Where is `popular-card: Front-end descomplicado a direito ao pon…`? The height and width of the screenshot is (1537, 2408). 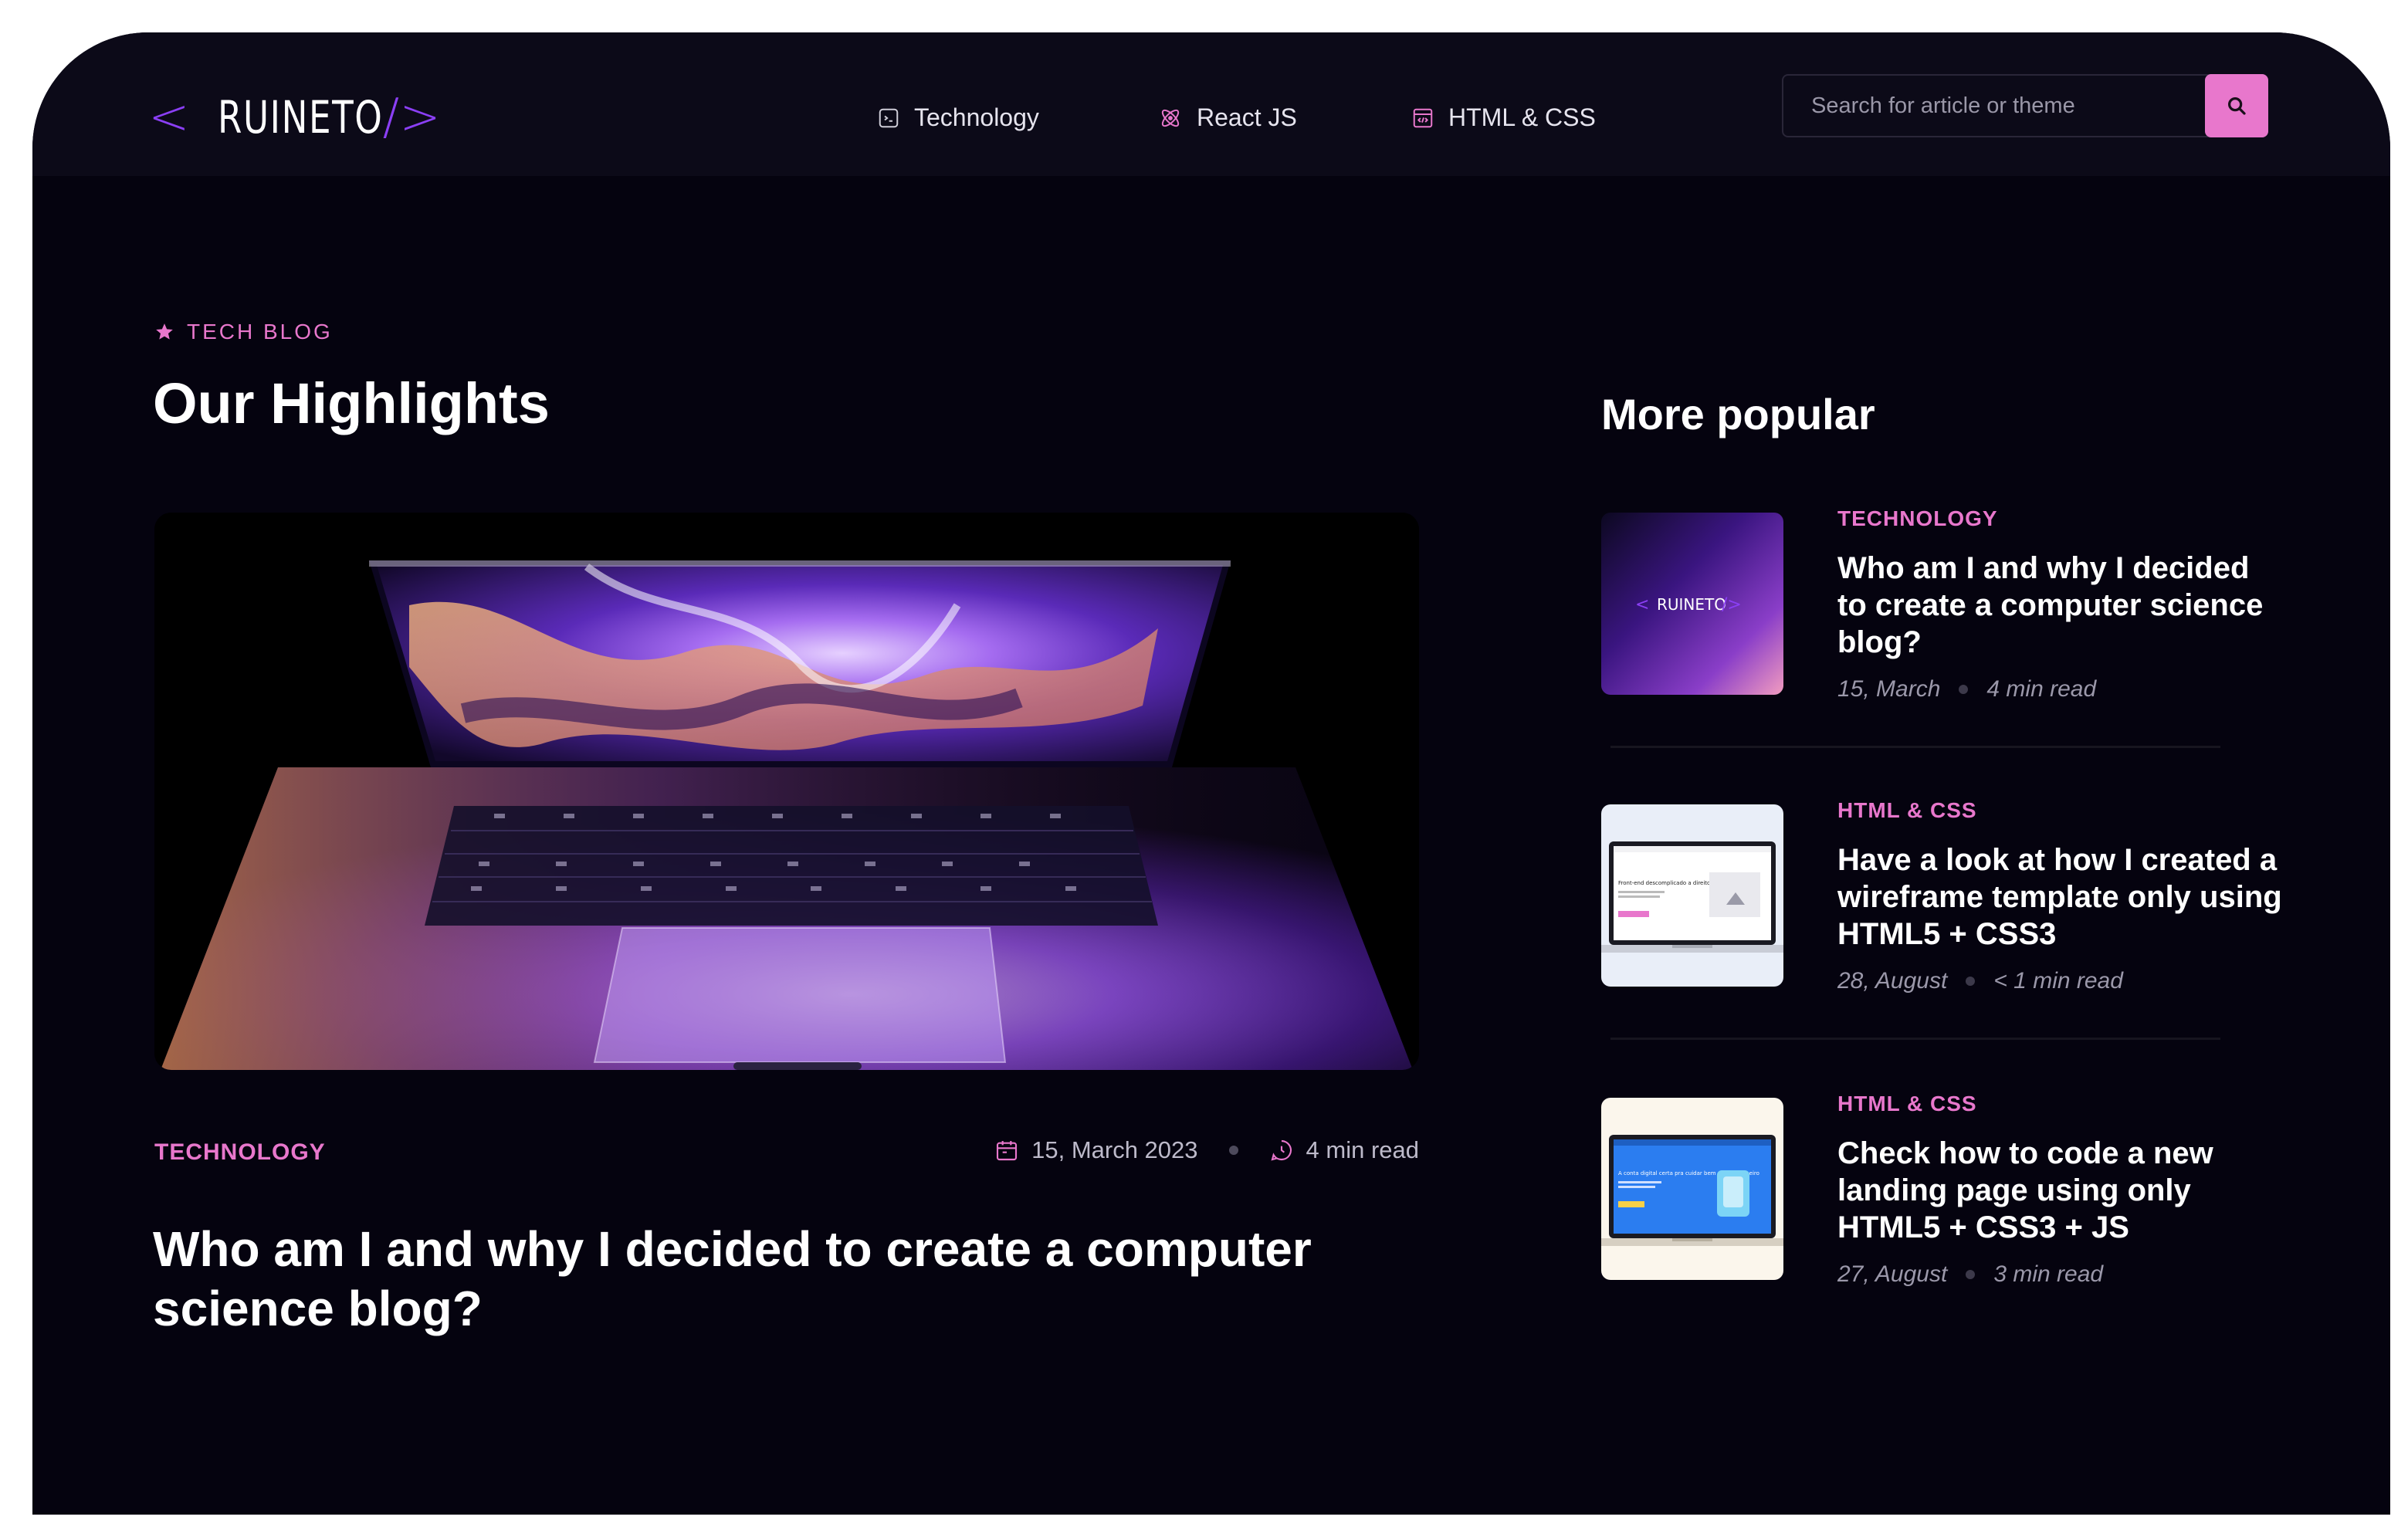 popular-card: Front-end descomplicado a direito ao pon… is located at coordinates (1941, 917).